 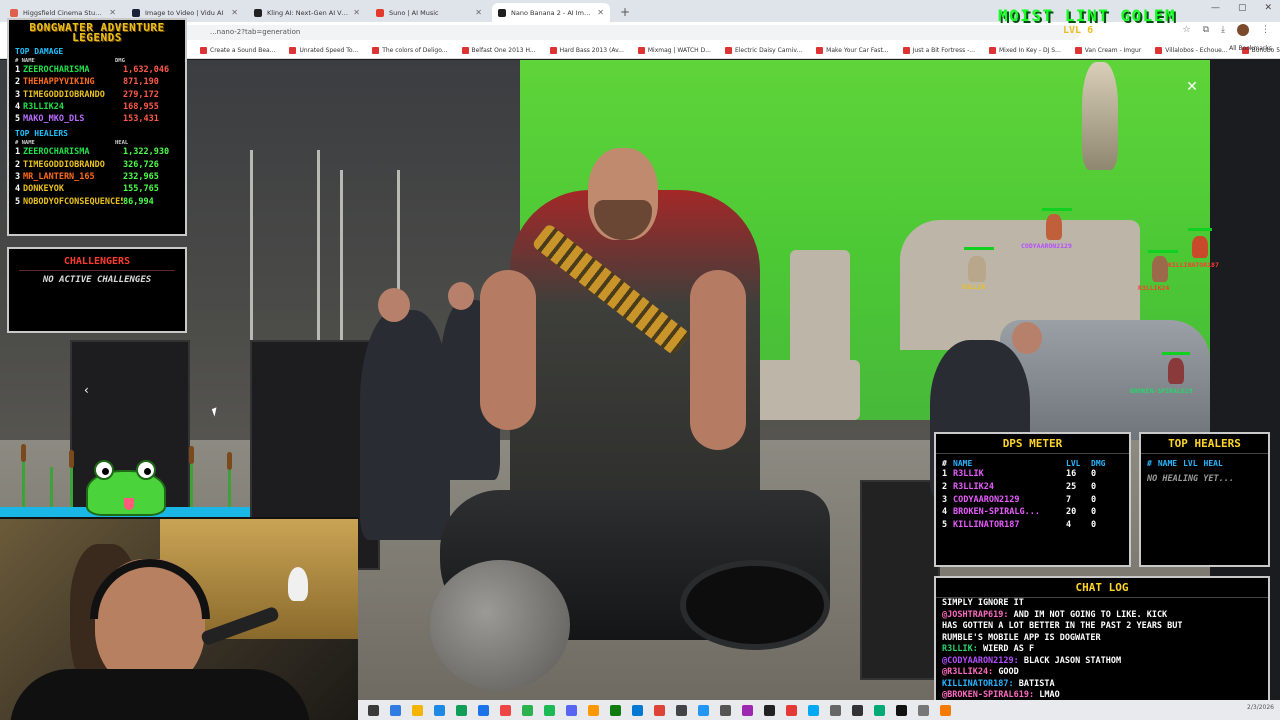 I want to click on score-value: 1,632,046, so click(x=146, y=70).